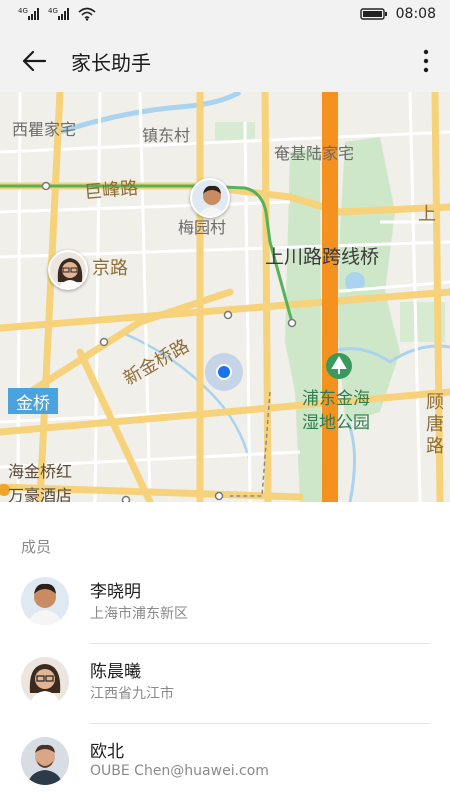 Image resolution: width=450 pixels, height=804 pixels. I want to click on map-label-hotel-line2: 万豪酒店, so click(40, 494).